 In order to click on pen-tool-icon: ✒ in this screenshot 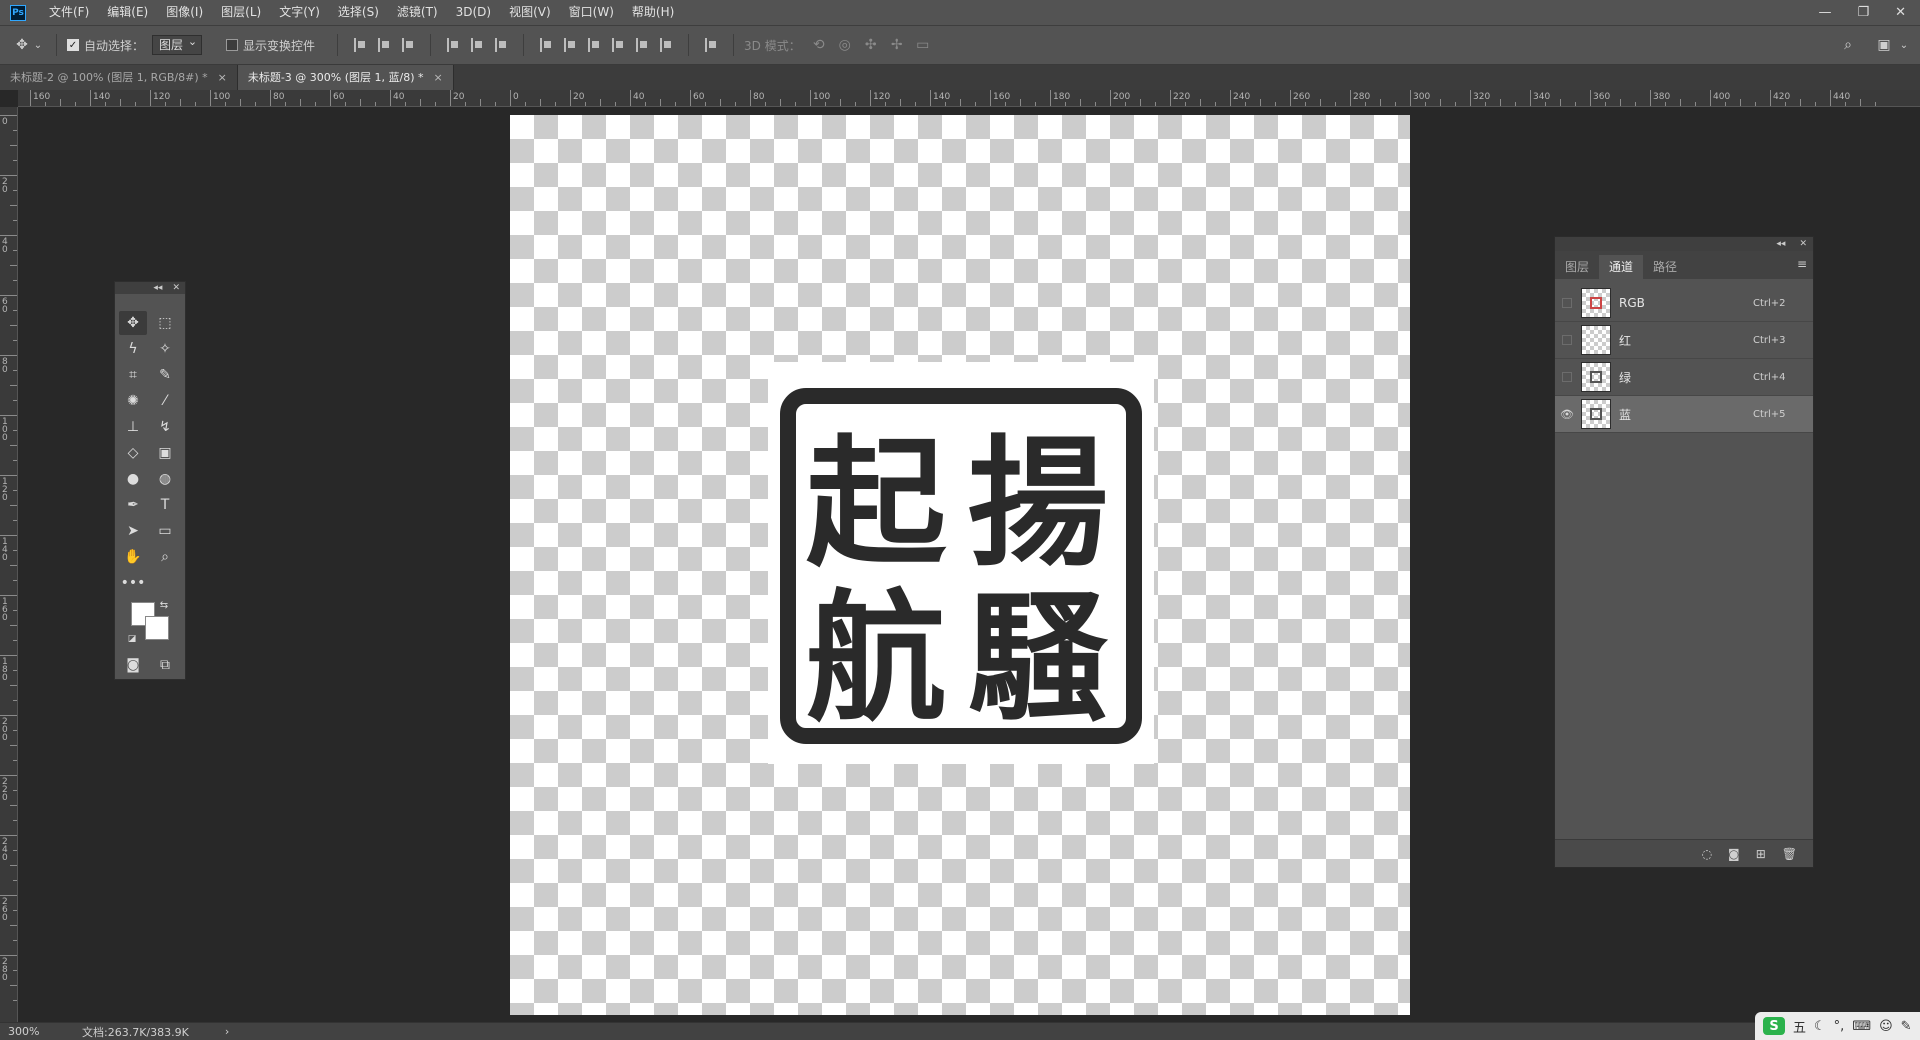, I will do `click(133, 505)`.